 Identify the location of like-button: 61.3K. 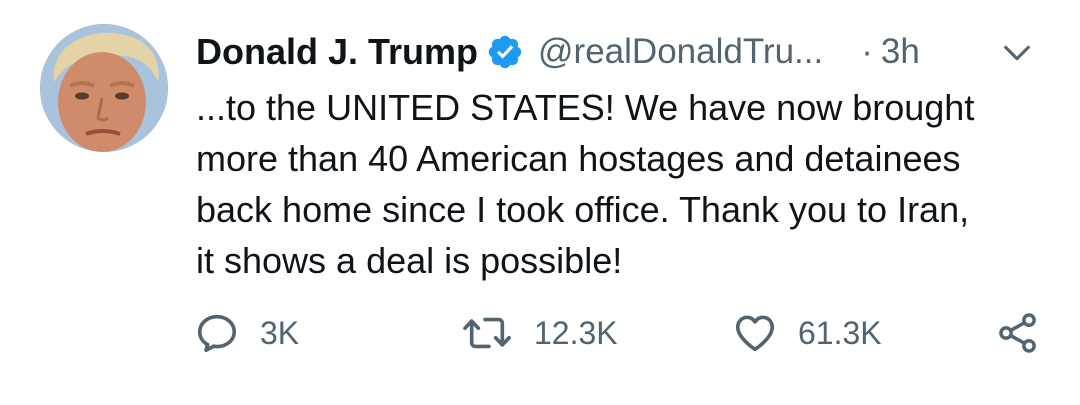
(807, 333).